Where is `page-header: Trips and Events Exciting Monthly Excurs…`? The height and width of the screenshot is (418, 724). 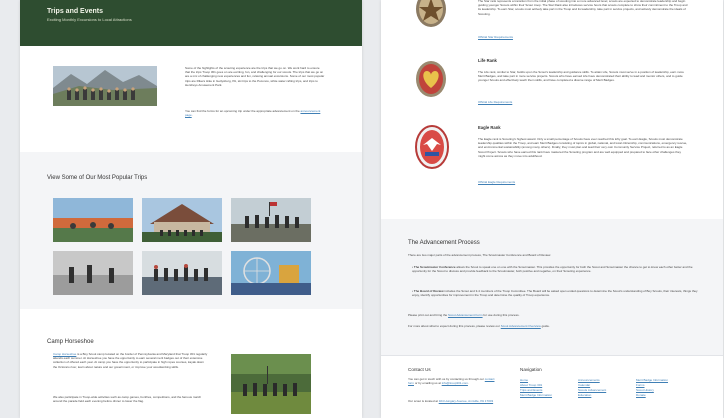 page-header: Trips and Events Exciting Monthly Excurs… is located at coordinates (191, 23).